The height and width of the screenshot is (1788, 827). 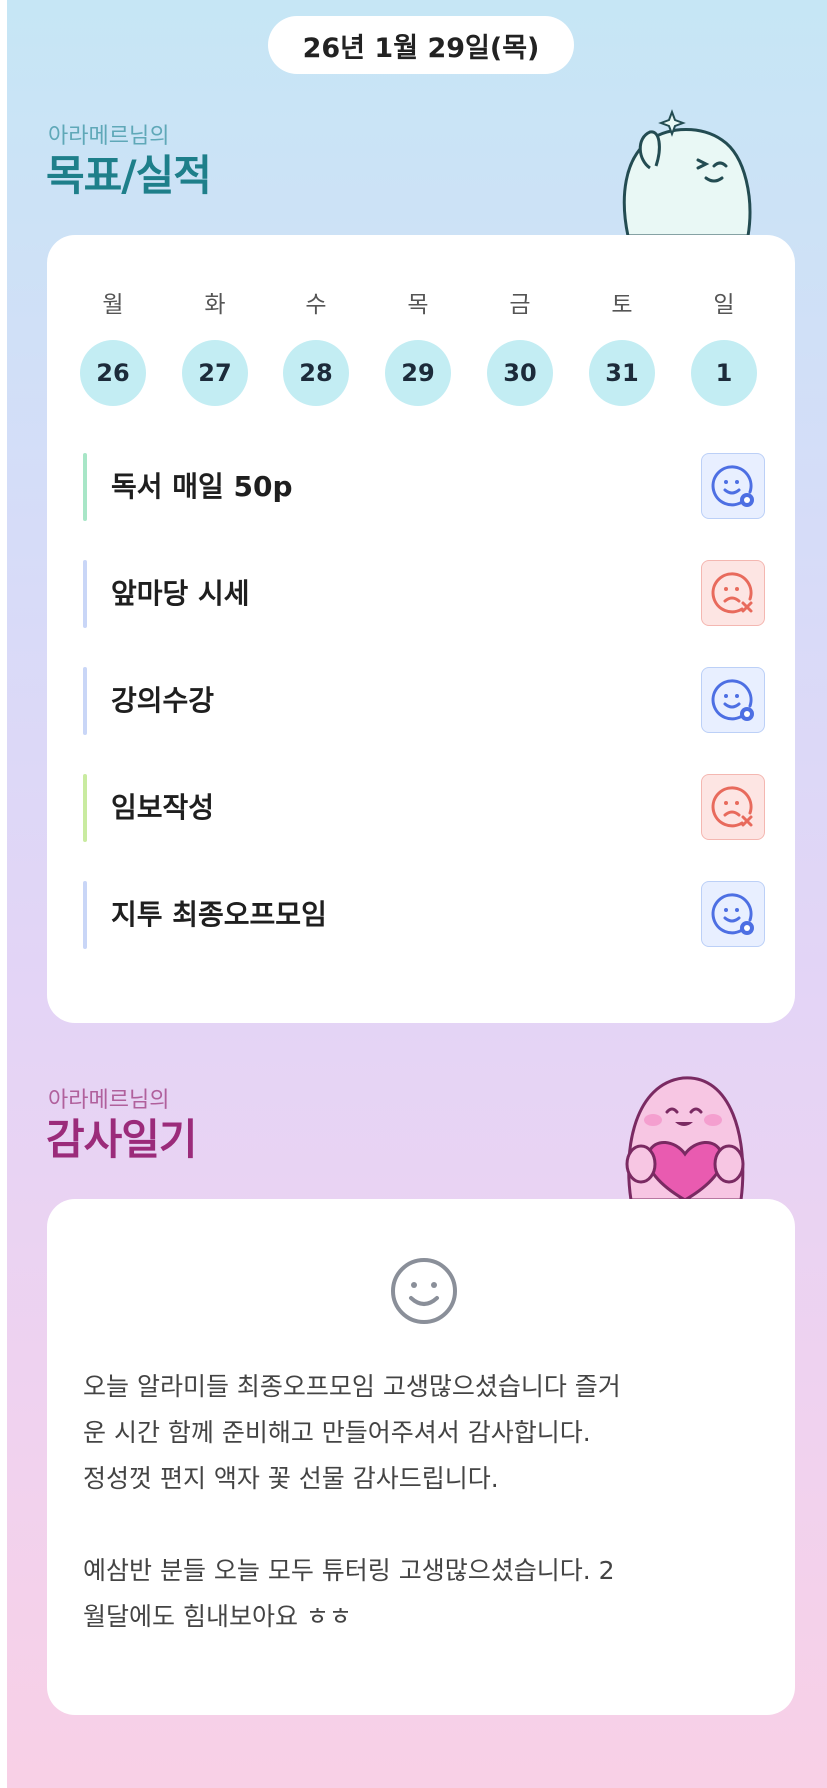 I want to click on mascot-heart-icon, so click(x=685, y=1136).